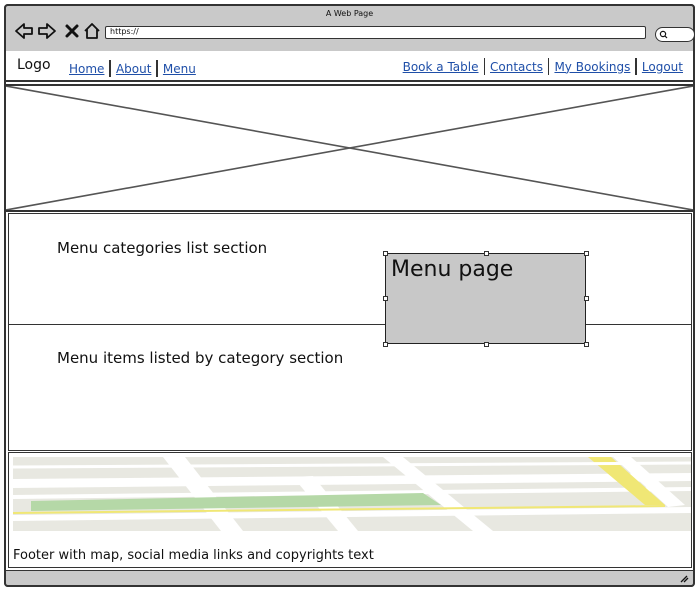  Describe the element at coordinates (72, 31) in the screenshot. I see `close-icon` at that location.